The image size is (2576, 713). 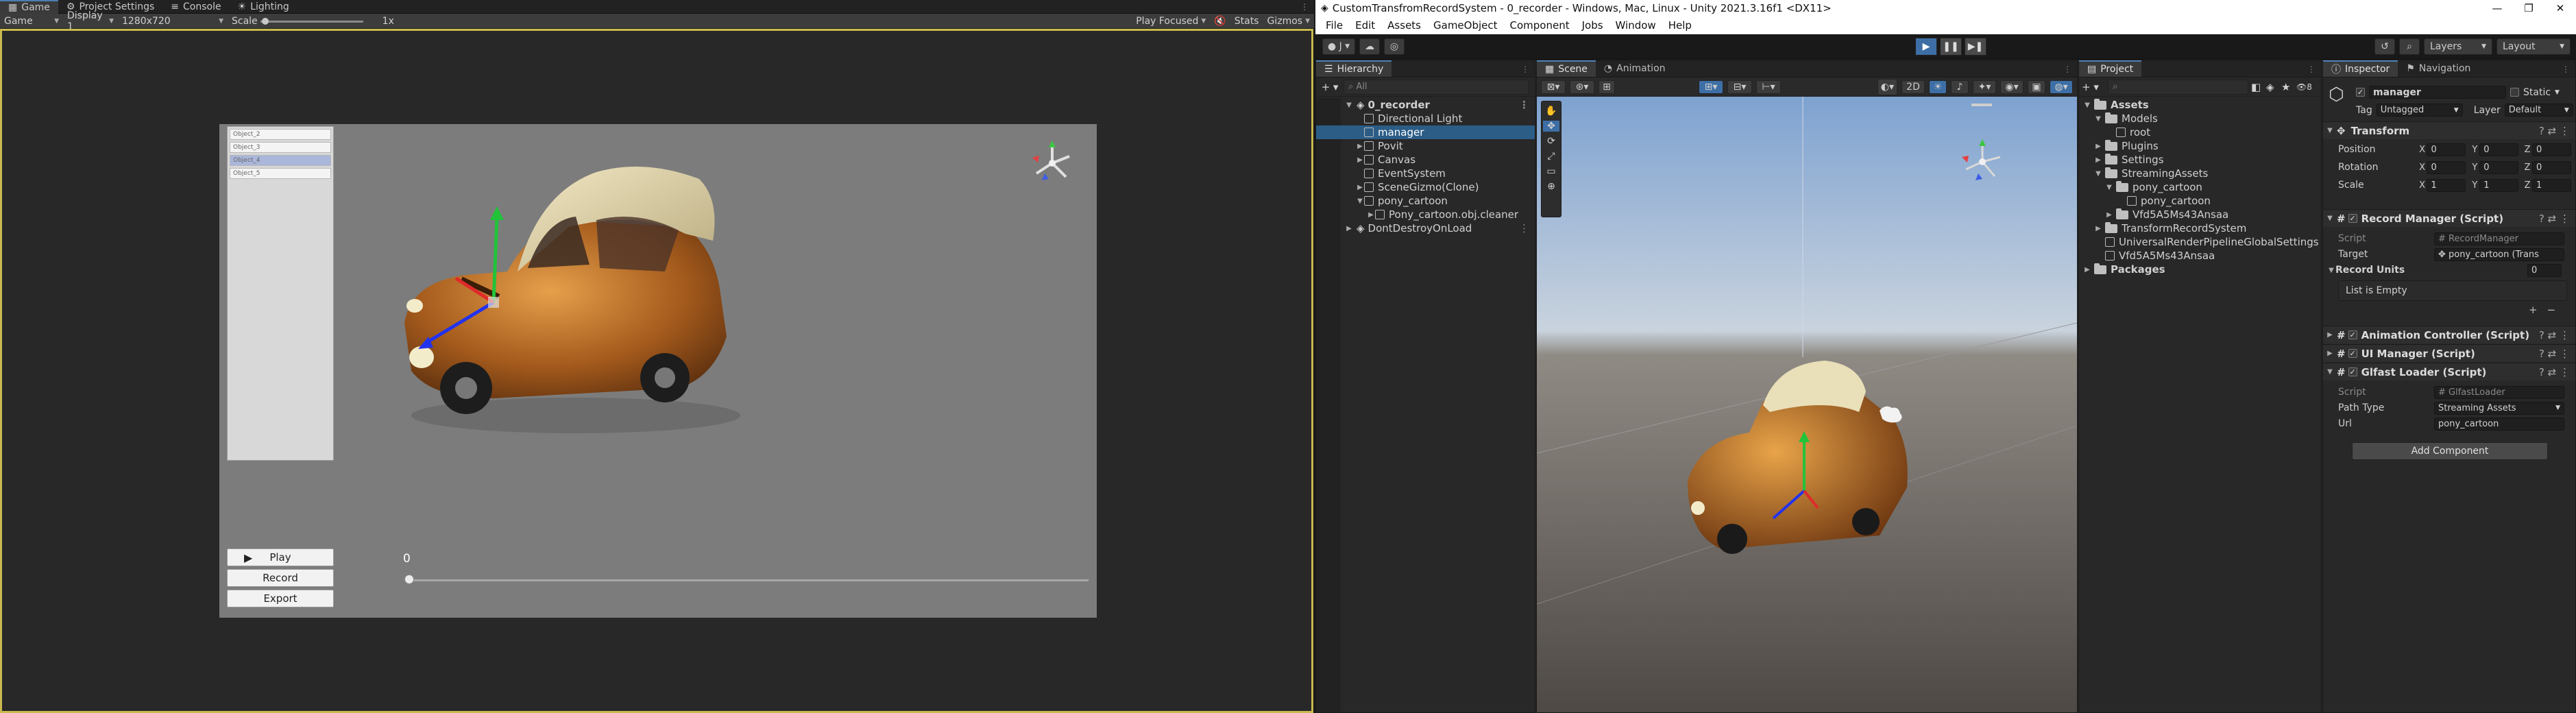 I want to click on history-icon: ↺, so click(x=2384, y=46).